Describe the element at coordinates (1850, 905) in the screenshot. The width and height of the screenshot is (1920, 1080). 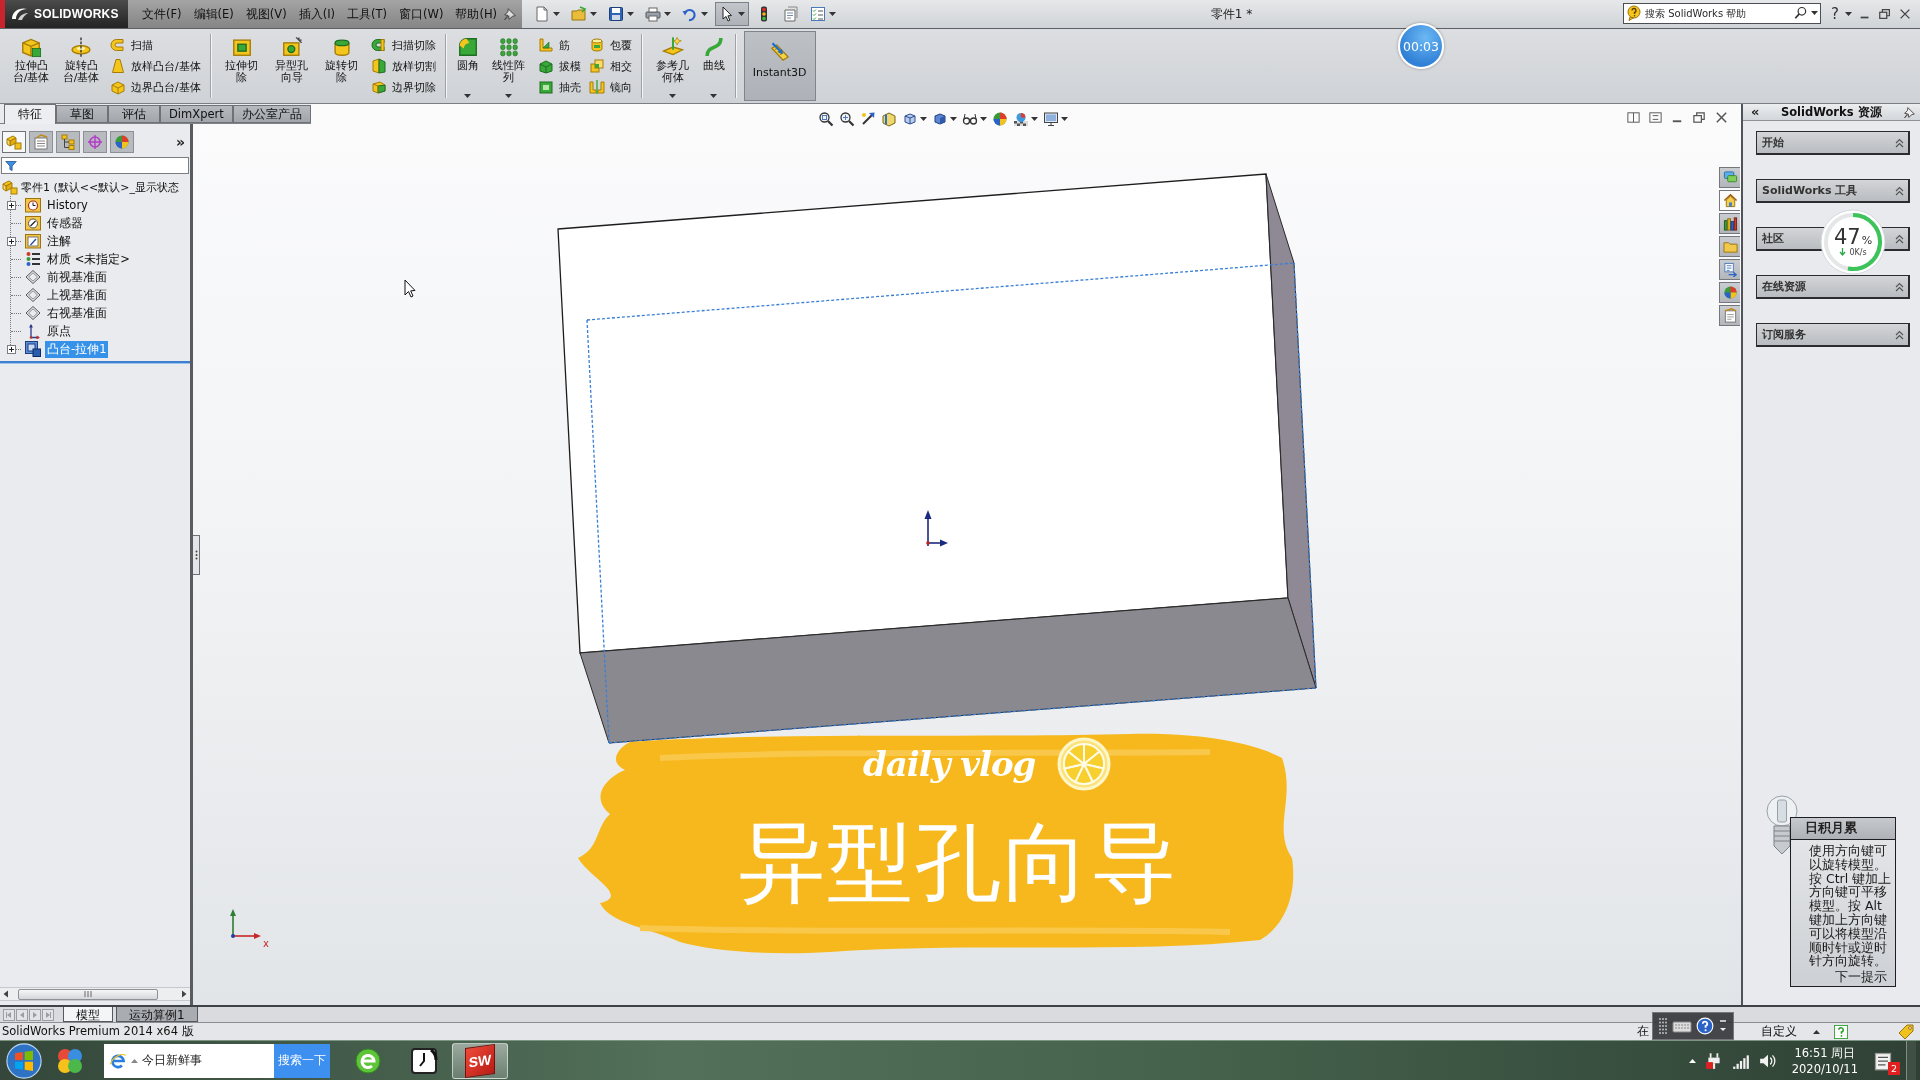
I see `tip-text: 使用方向键可以旋转模型。按 Ctrl 键加上方向键可平移模型。按 Alt 键加上方向键可以将模型沿顺时针或逆时针方向旋转。` at that location.